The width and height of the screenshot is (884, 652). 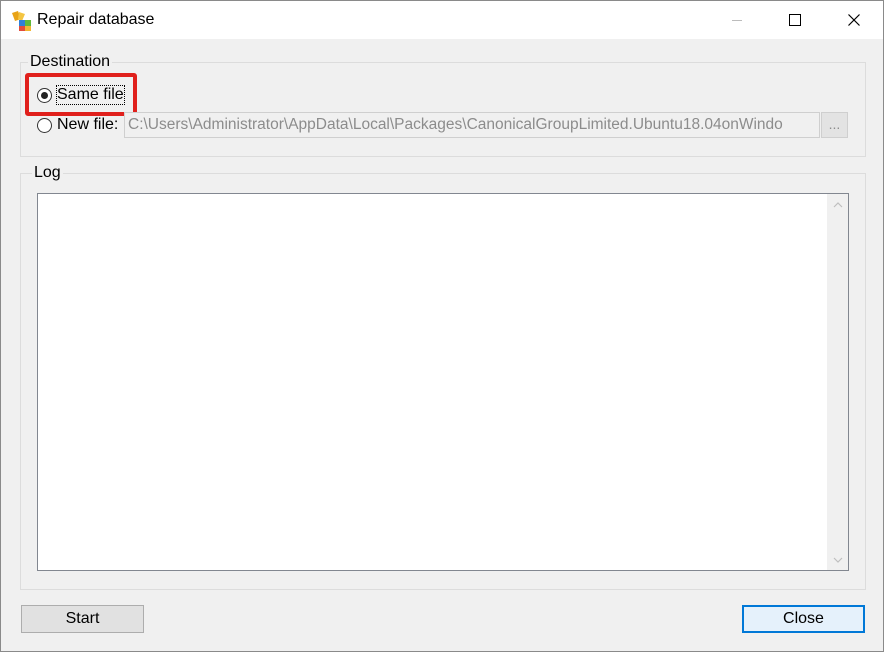 I want to click on destination-legend: Destination, so click(x=70, y=62).